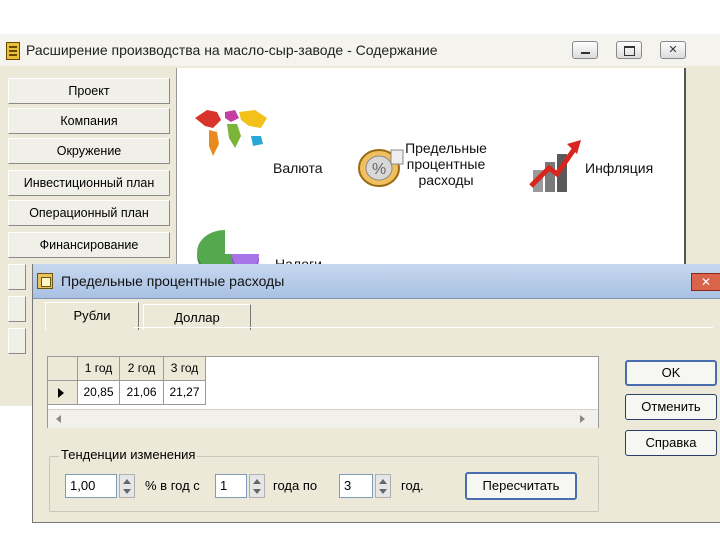 The image size is (720, 540). Describe the element at coordinates (142, 393) in the screenshot. I see `grid-cell-year2: 21,06` at that location.